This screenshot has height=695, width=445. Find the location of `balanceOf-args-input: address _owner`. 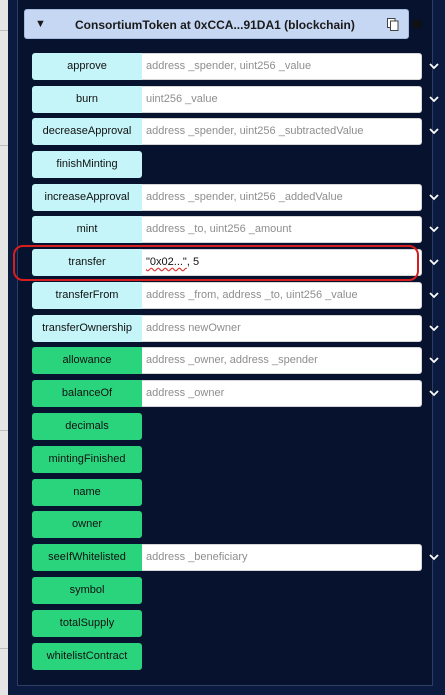

balanceOf-args-input: address _owner is located at coordinates (282, 393).